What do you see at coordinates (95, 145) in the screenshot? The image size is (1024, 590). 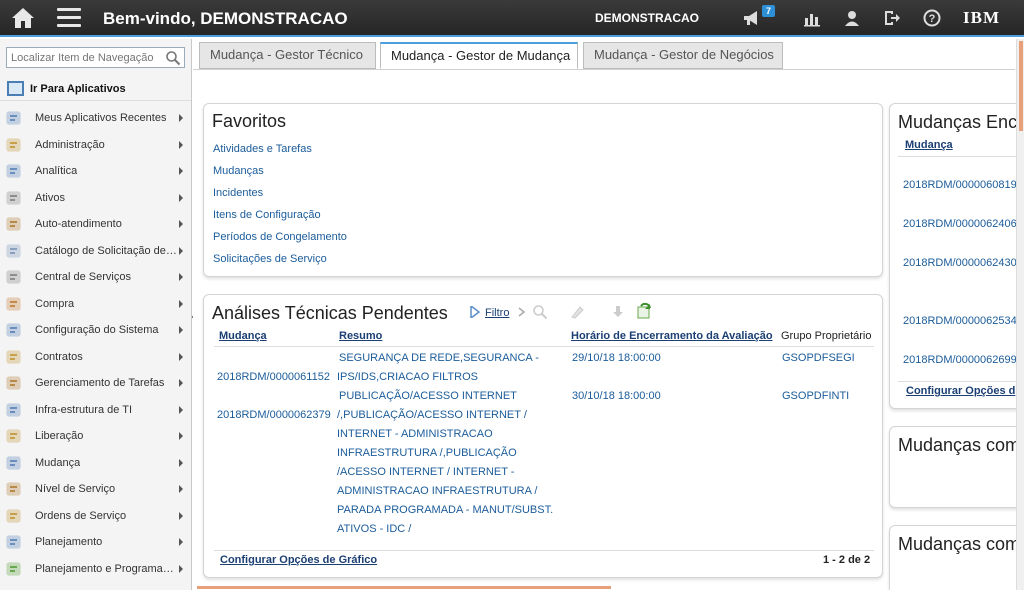 I see `sidebar-item-2: Administração` at bounding box center [95, 145].